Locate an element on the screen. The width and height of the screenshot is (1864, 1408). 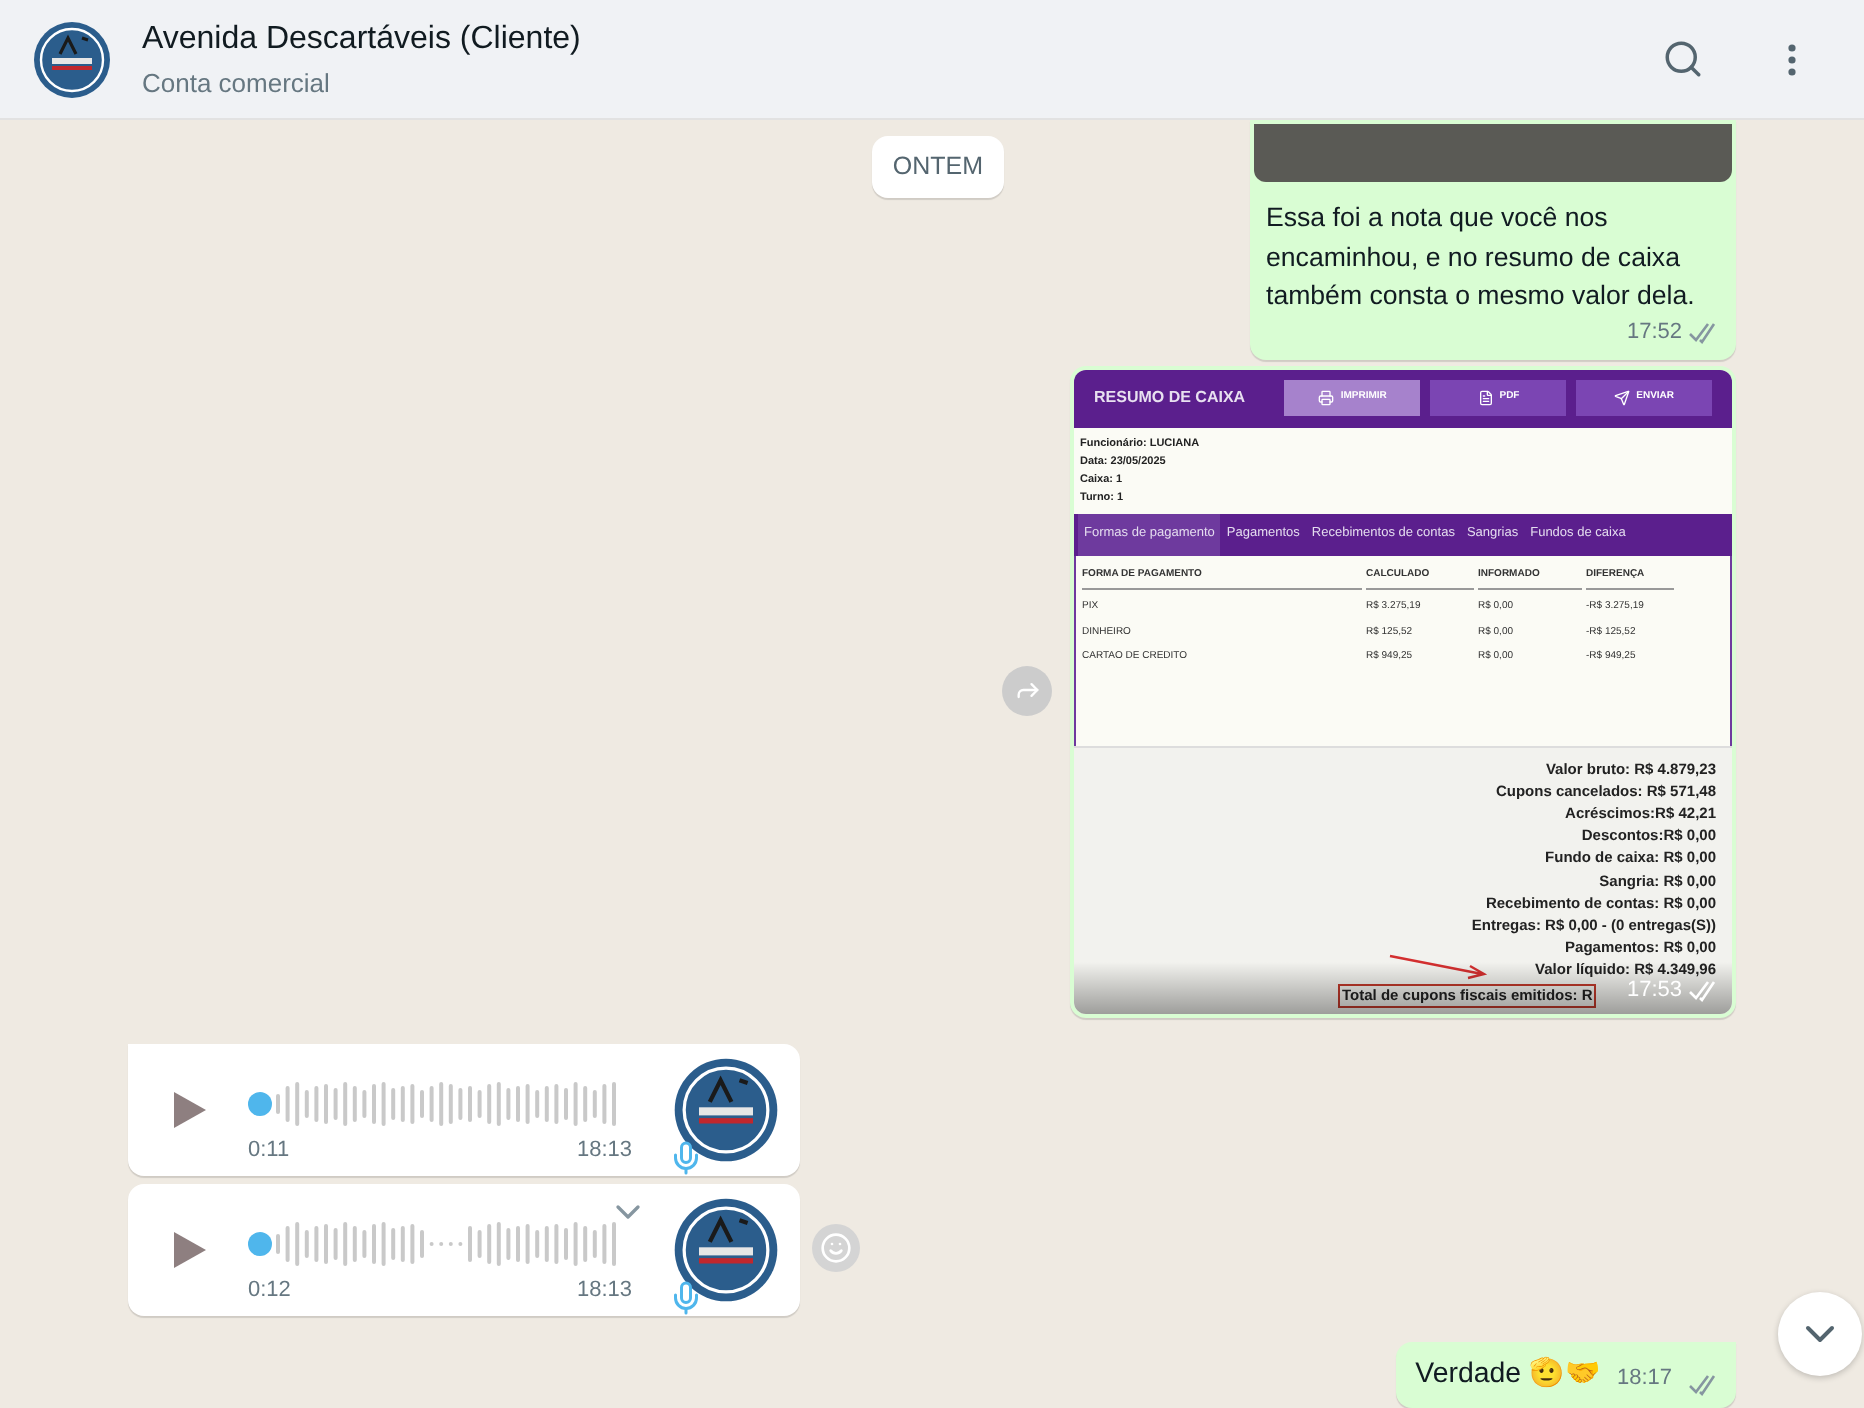
screenshot-title: RESUMO DE CAIXA is located at coordinates (1171, 398).